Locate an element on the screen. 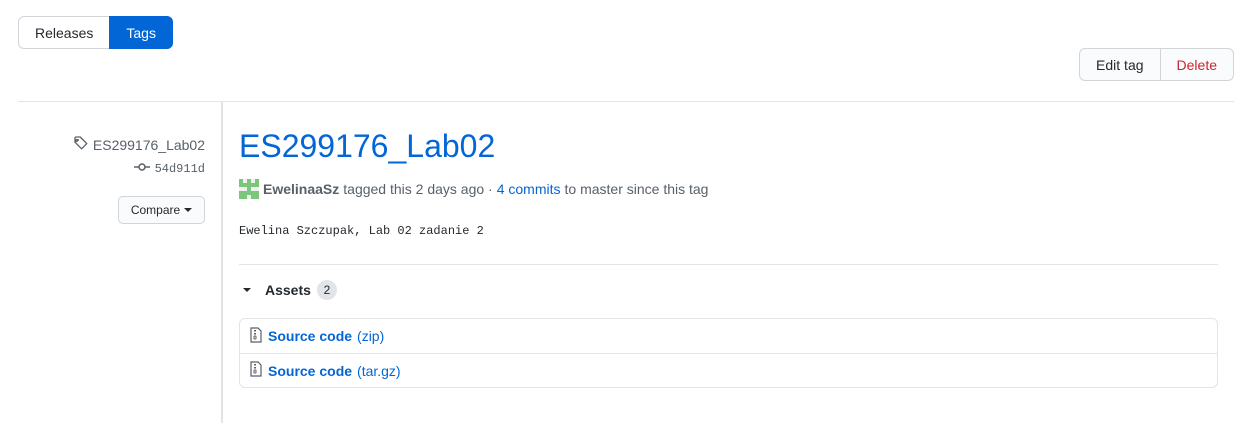 The width and height of the screenshot is (1253, 423). tagged-text: tagged this 2 days ago · is located at coordinates (418, 189).